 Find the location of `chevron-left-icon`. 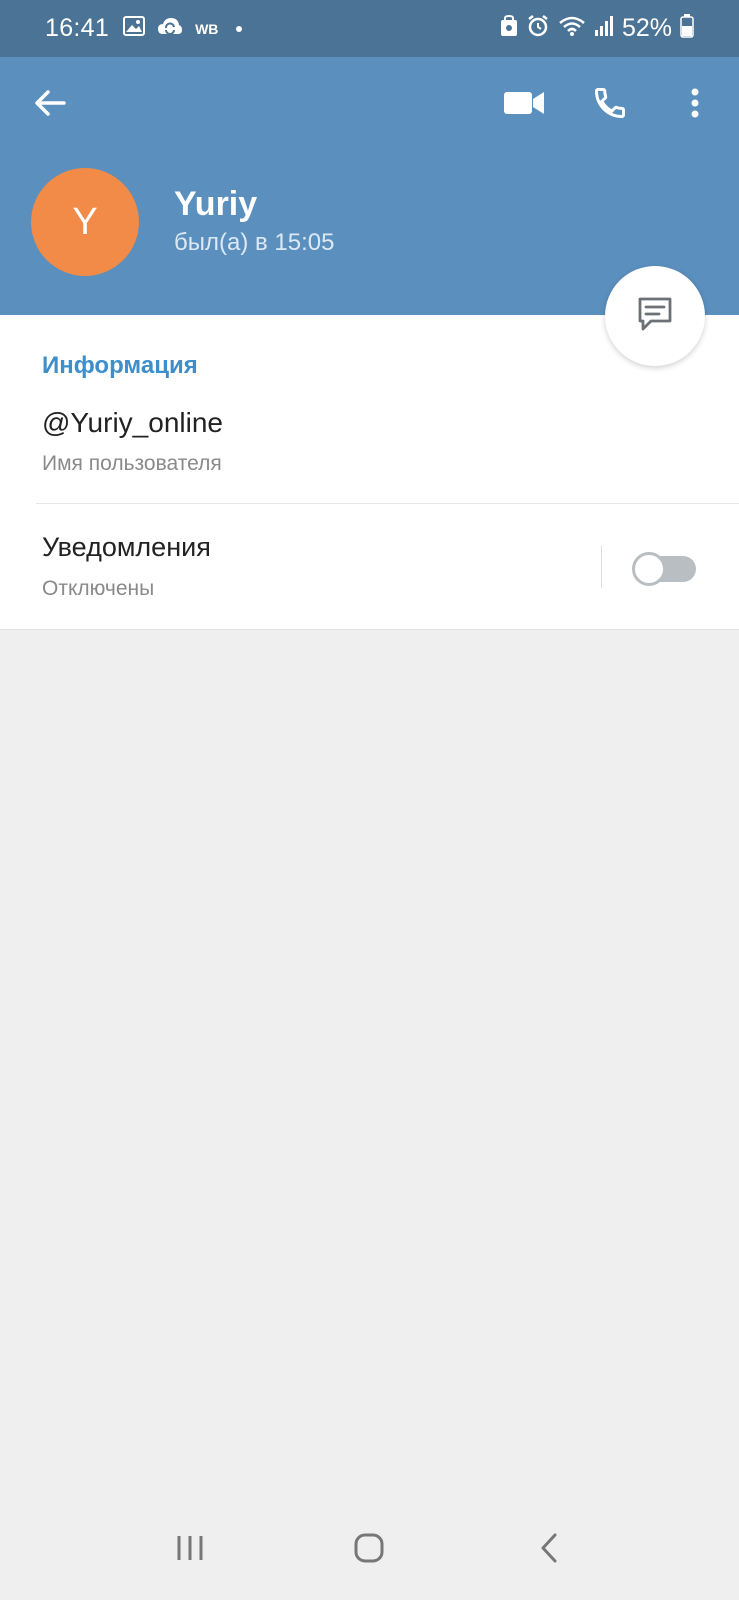

chevron-left-icon is located at coordinates (549, 1550).